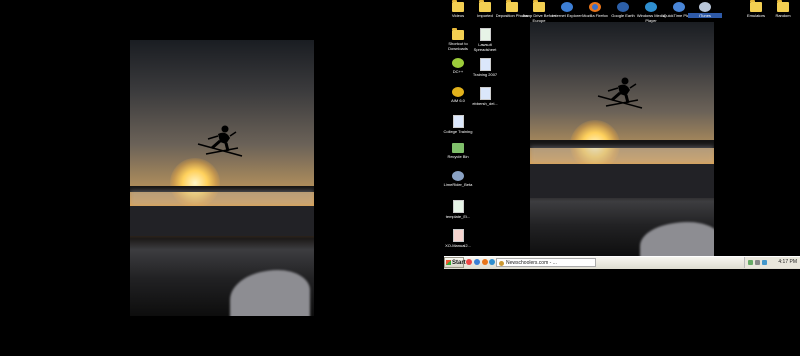  What do you see at coordinates (485, 47) in the screenshot?
I see `icon-label: Lawsuit Spreadsheet` at bounding box center [485, 47].